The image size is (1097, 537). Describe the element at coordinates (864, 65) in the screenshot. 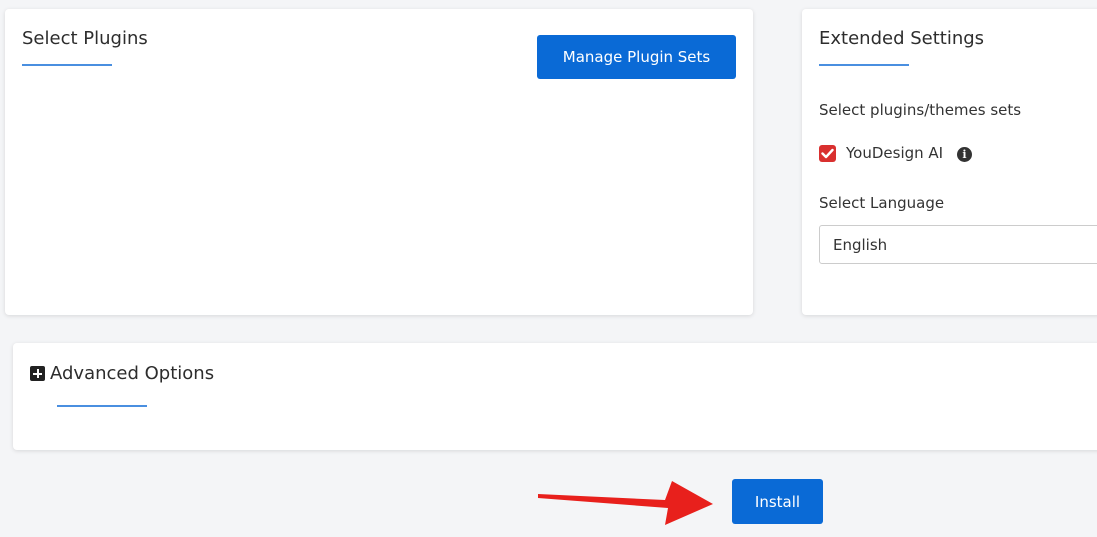

I see `extended-settings-underline` at that location.